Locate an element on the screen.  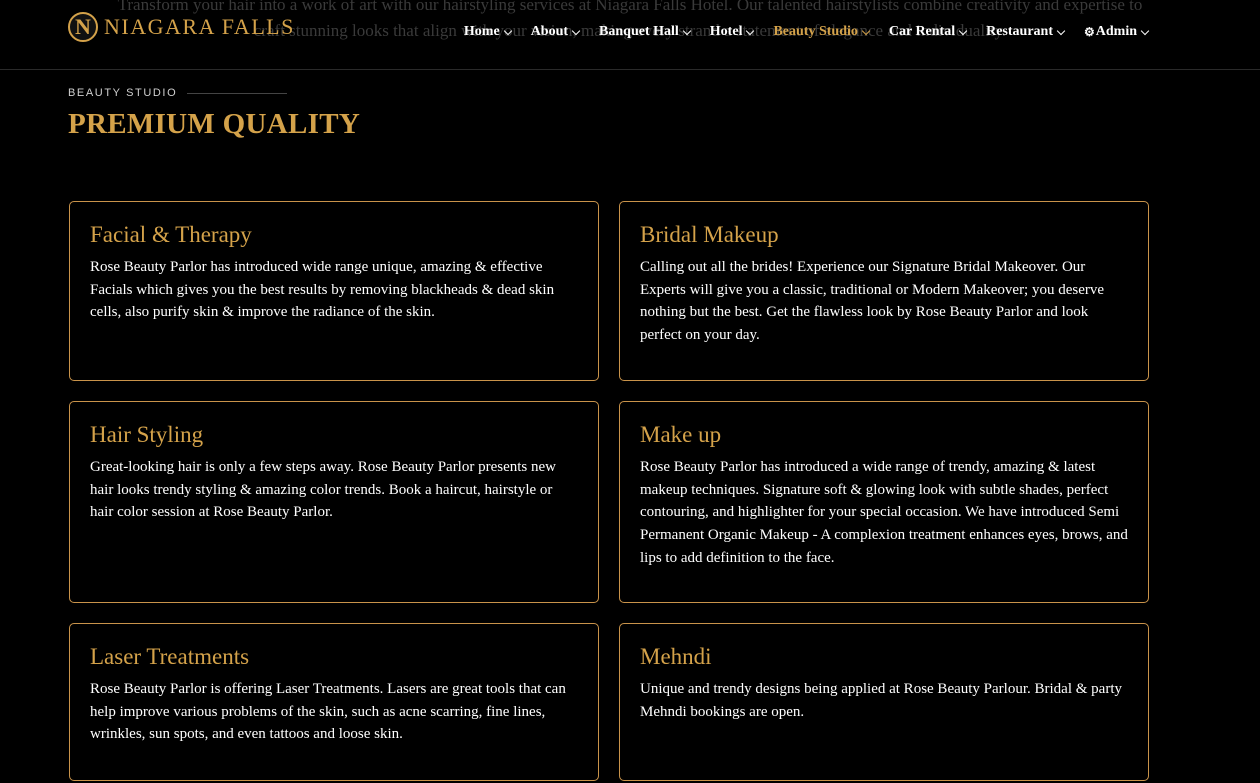
nav-item-label: Admin is located at coordinates (1116, 31).